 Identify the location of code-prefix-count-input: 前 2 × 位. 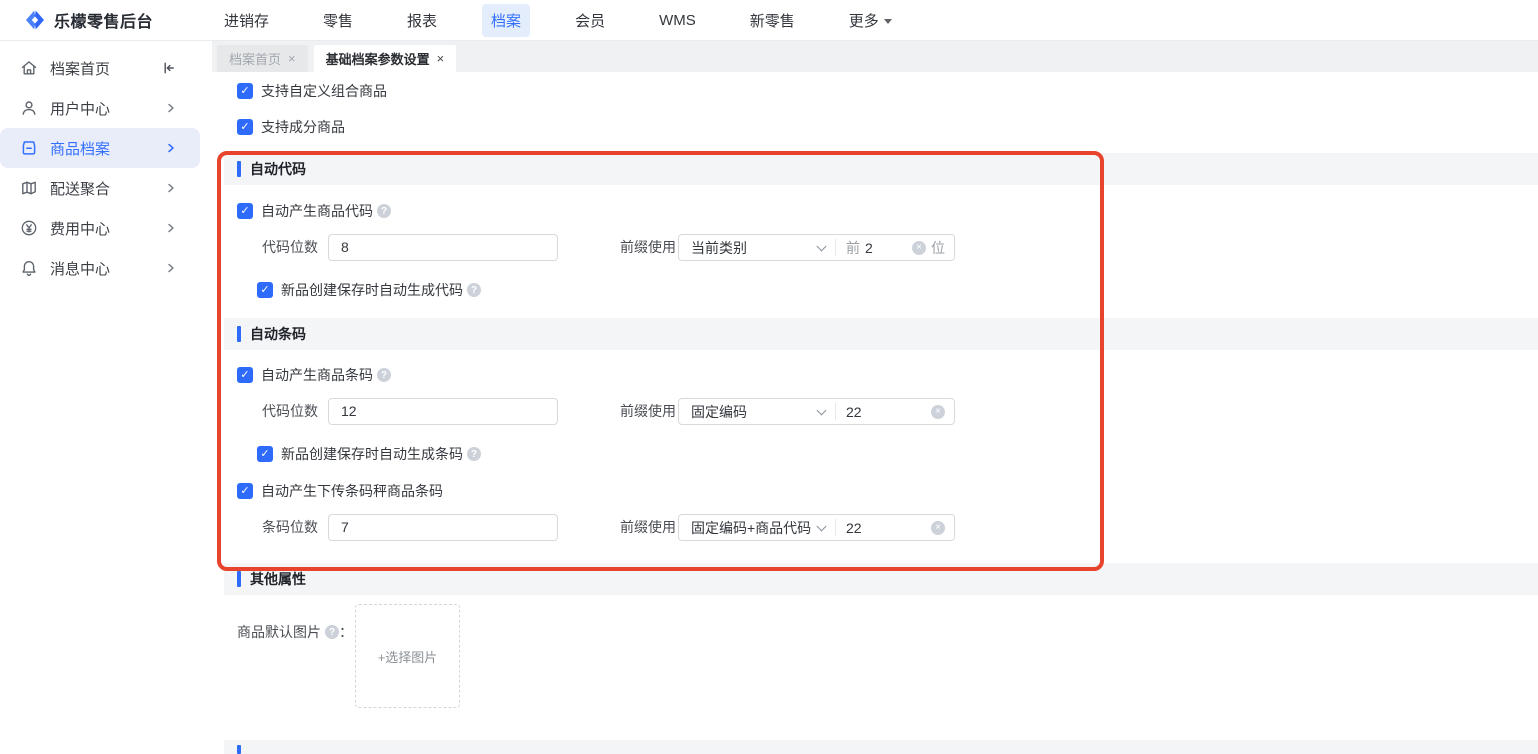
(895, 247).